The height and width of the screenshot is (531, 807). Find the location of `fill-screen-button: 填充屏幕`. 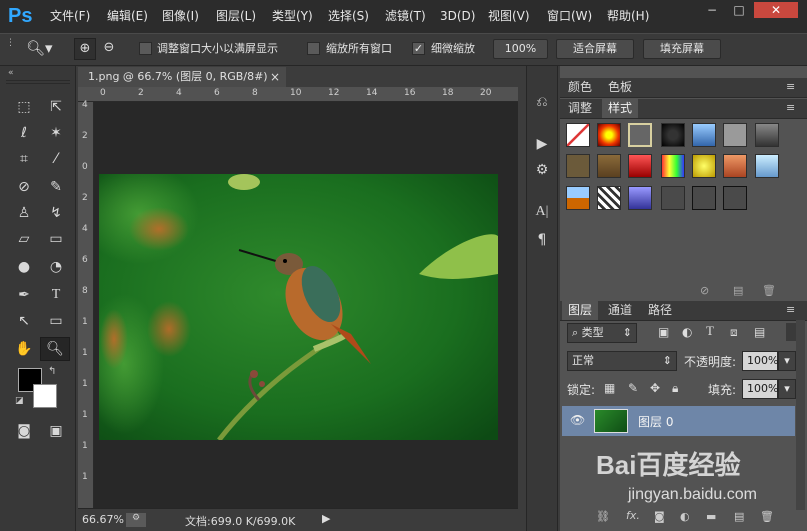

fill-screen-button: 填充屏幕 is located at coordinates (682, 49).